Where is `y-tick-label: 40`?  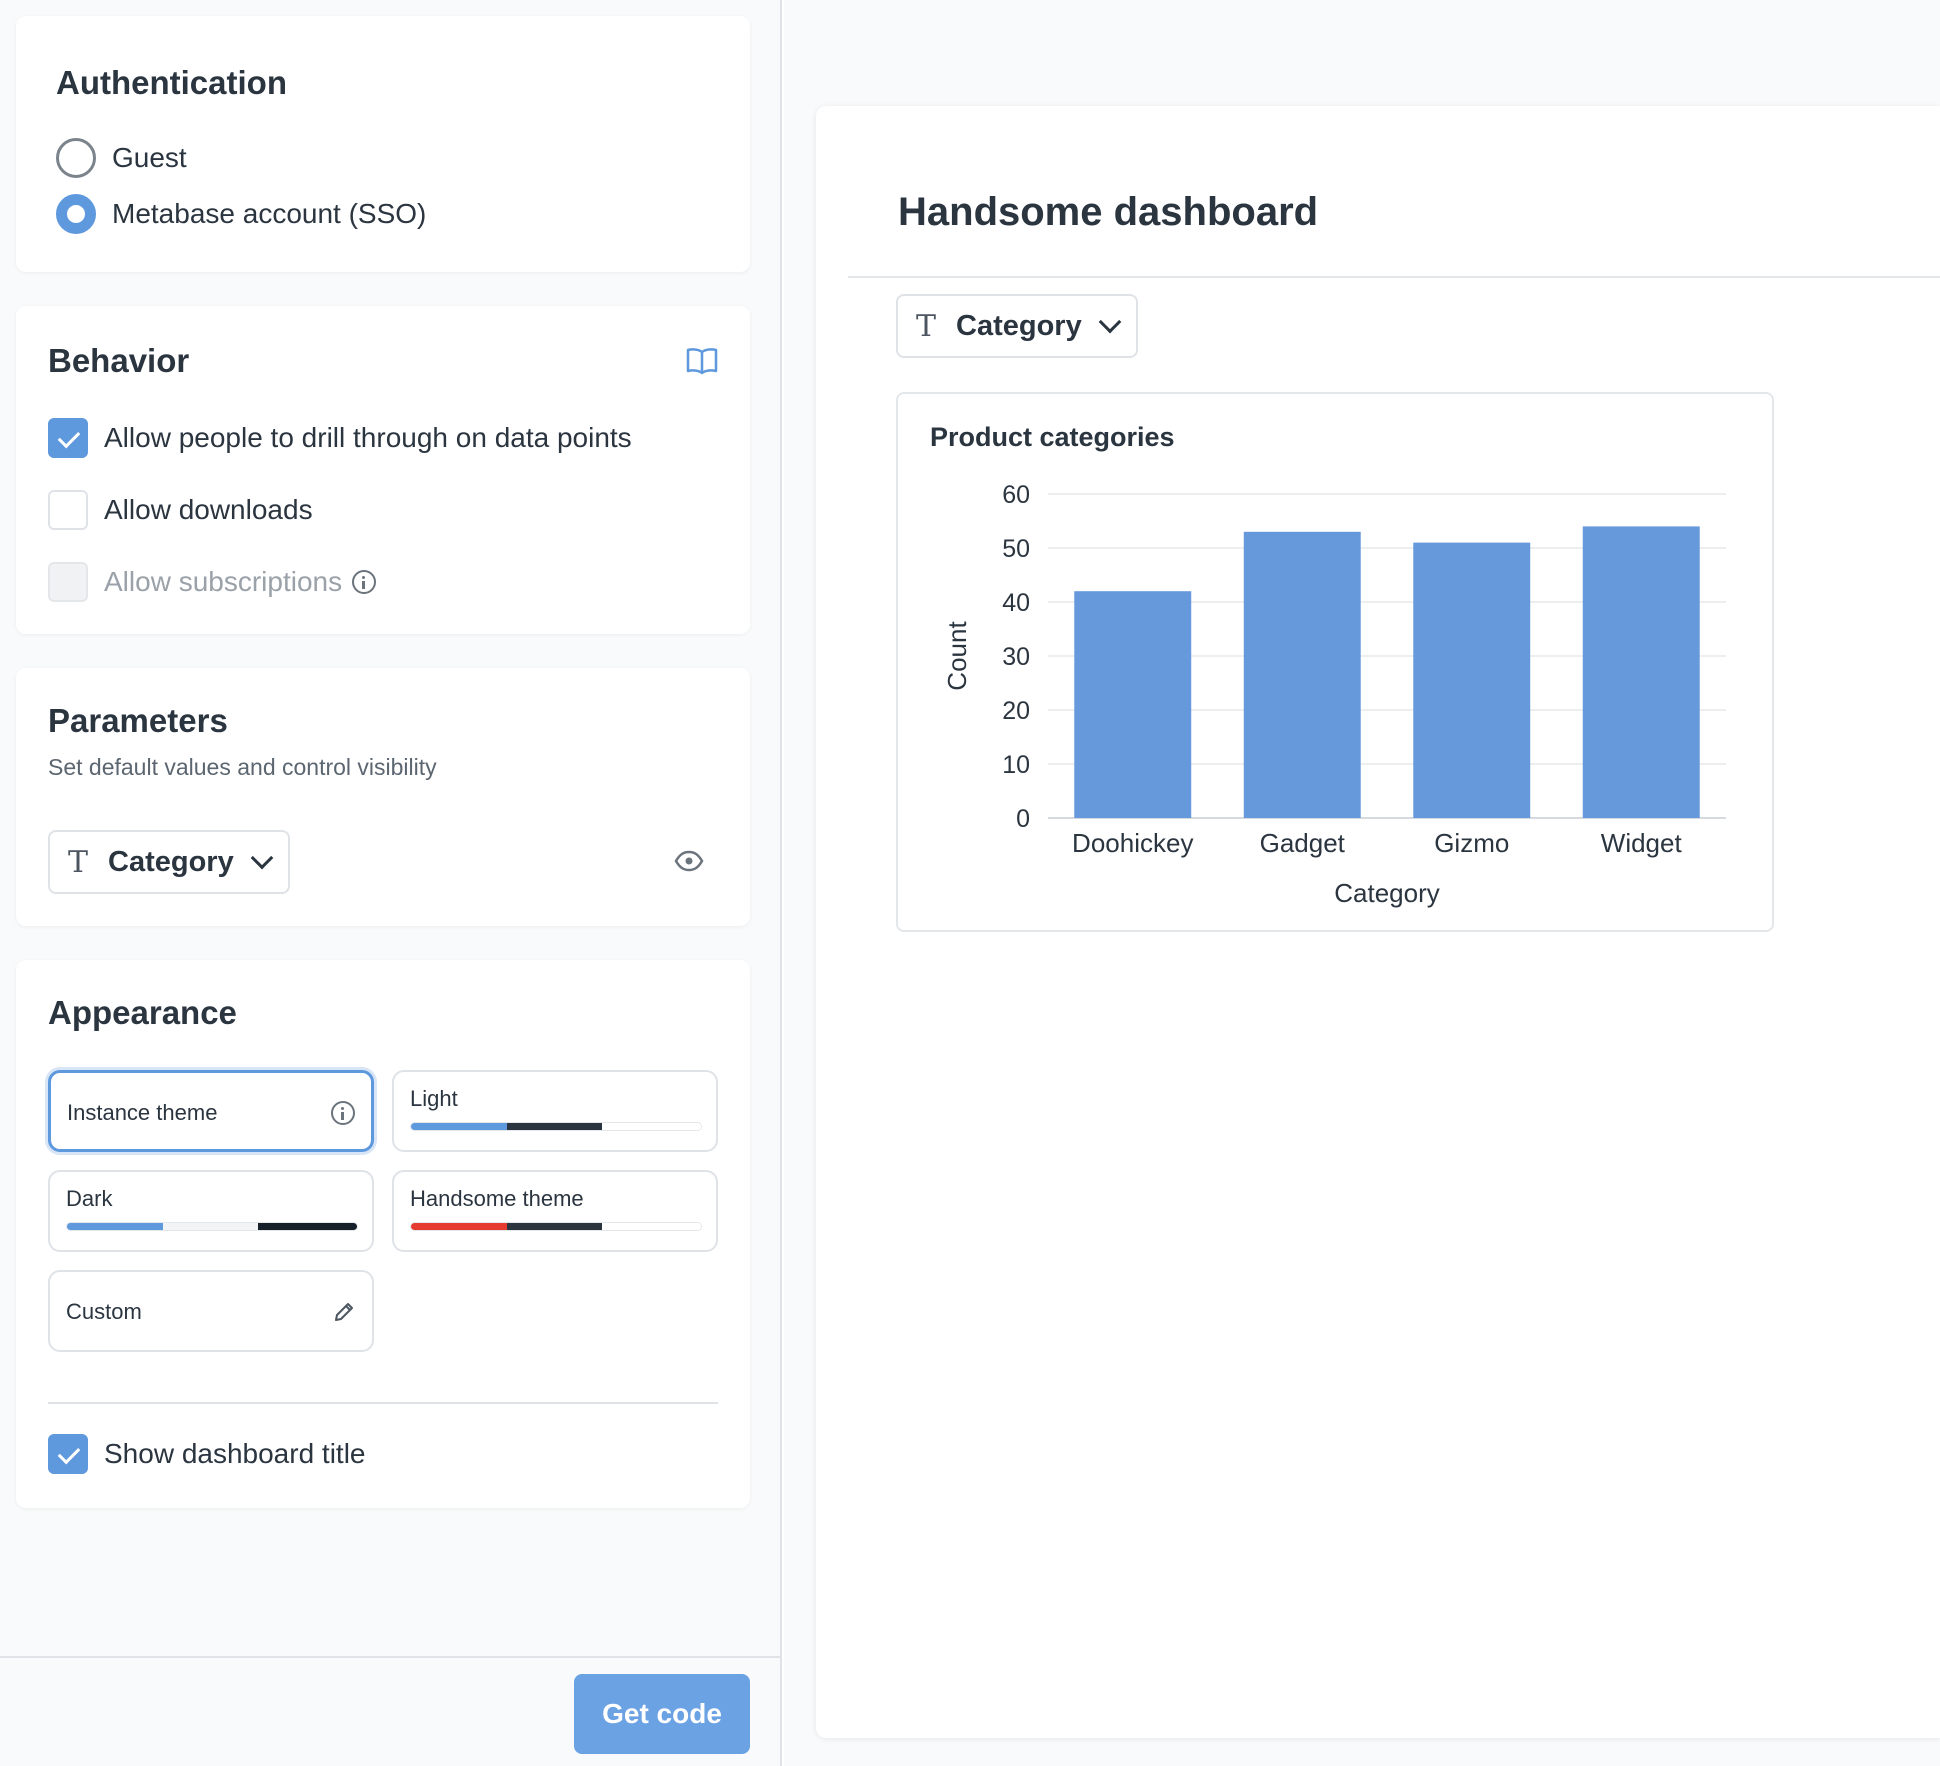 y-tick-label: 40 is located at coordinates (1016, 603).